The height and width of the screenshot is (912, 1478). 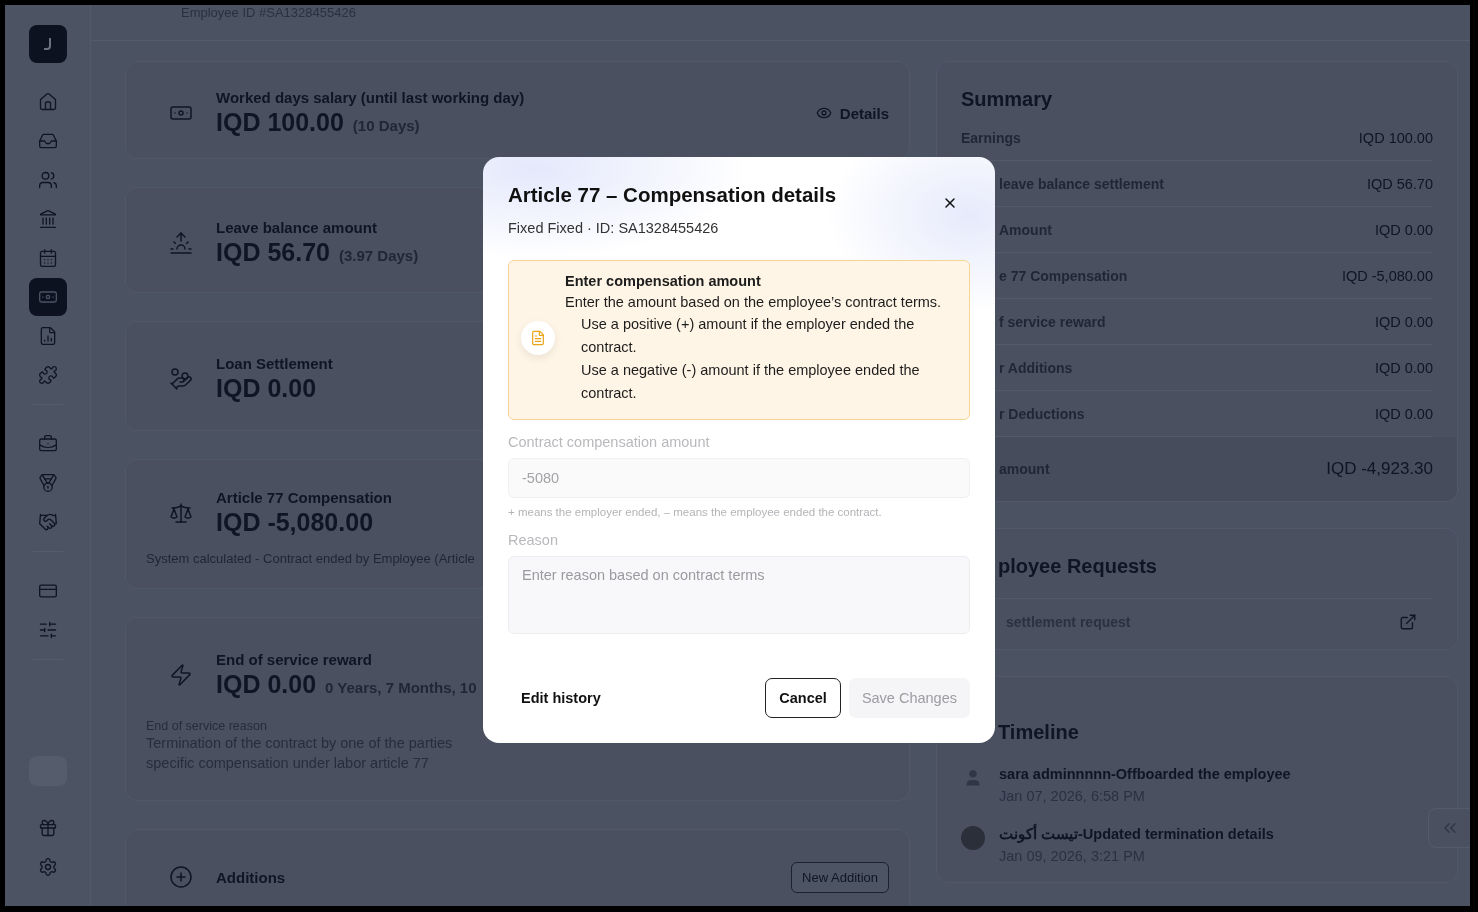 What do you see at coordinates (748, 336) in the screenshot?
I see `info-bullet: Use a positive (+) amount if the employer ended the contract.` at bounding box center [748, 336].